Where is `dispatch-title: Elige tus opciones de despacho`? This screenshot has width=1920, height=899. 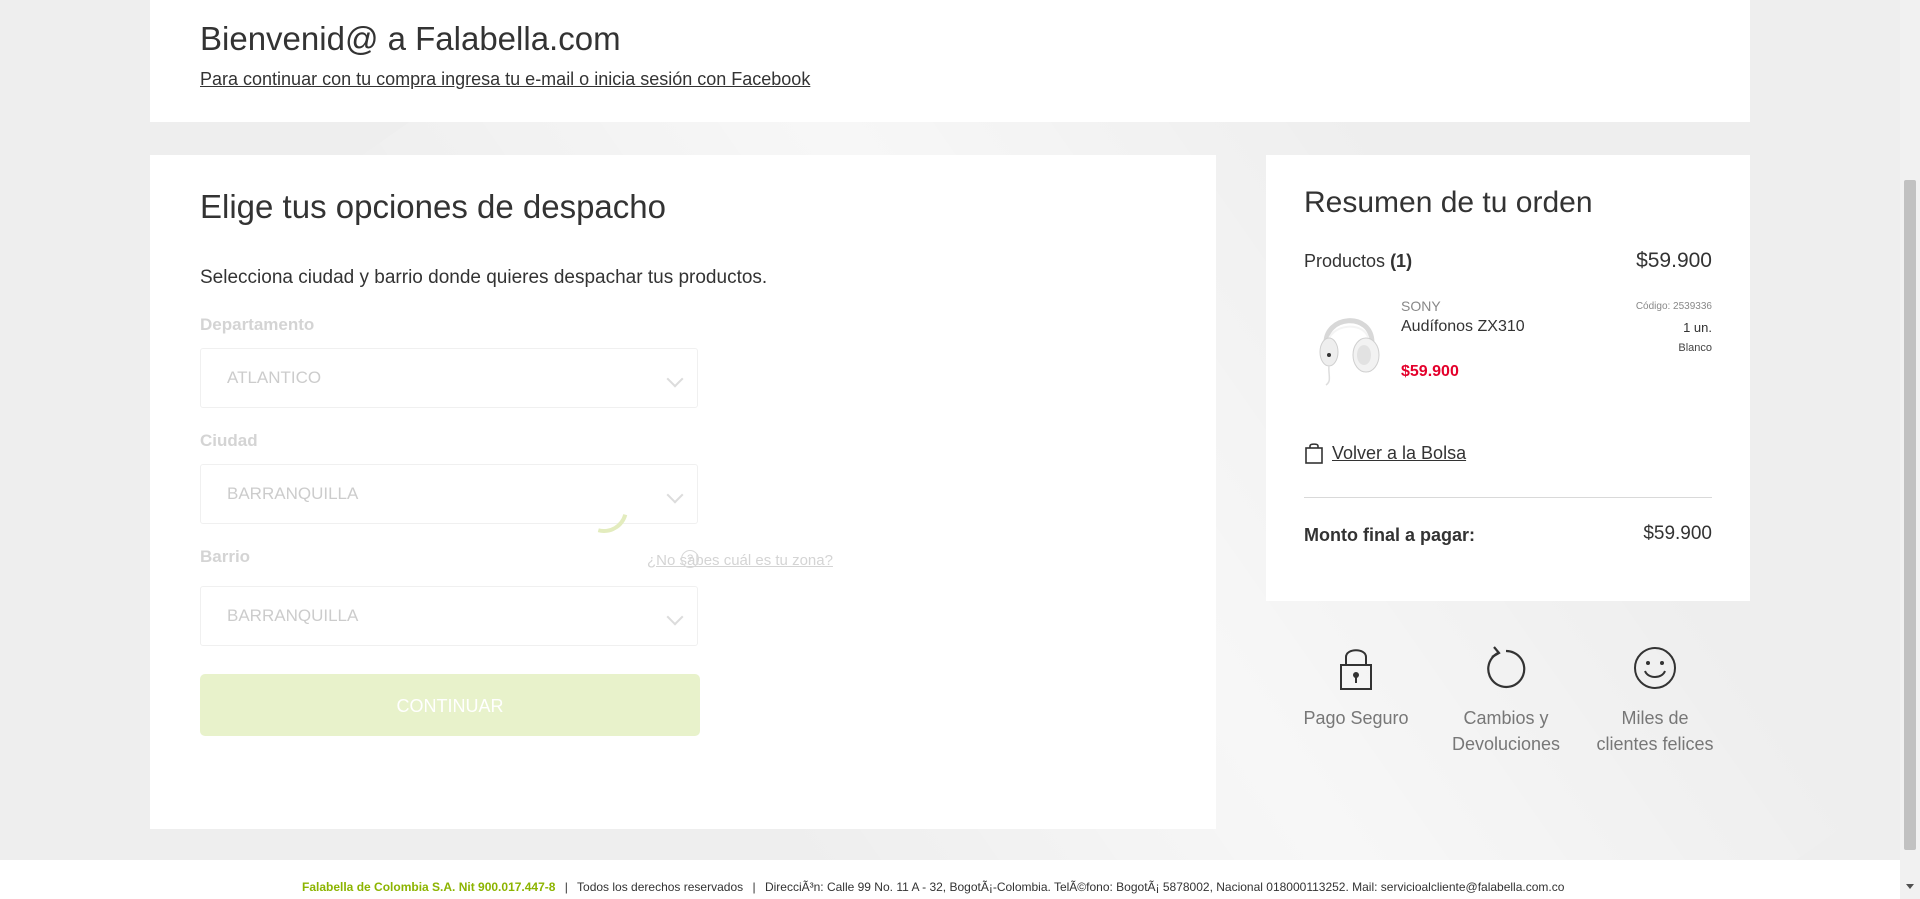 dispatch-title: Elige tus opciones de despacho is located at coordinates (433, 206).